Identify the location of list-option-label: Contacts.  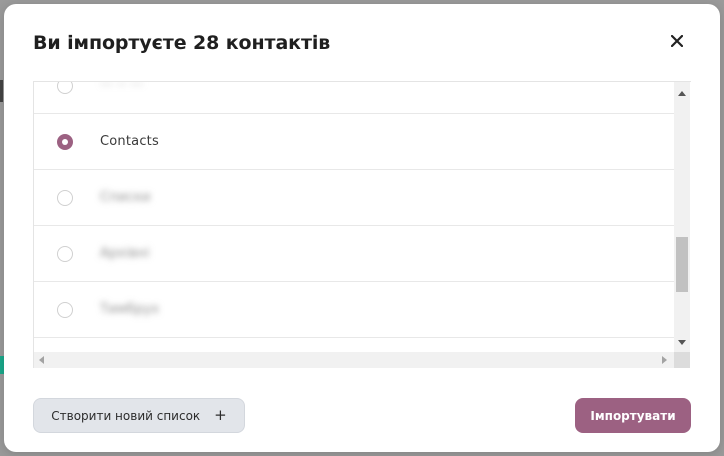
(129, 141).